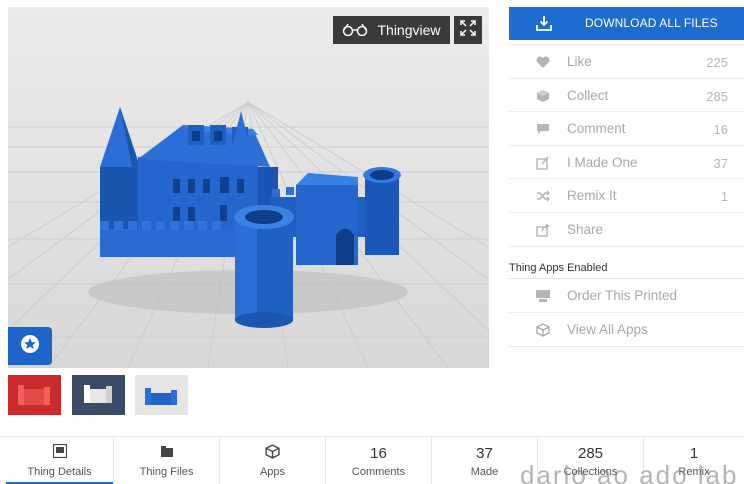  I want to click on made-one-label: I Made One, so click(602, 162).